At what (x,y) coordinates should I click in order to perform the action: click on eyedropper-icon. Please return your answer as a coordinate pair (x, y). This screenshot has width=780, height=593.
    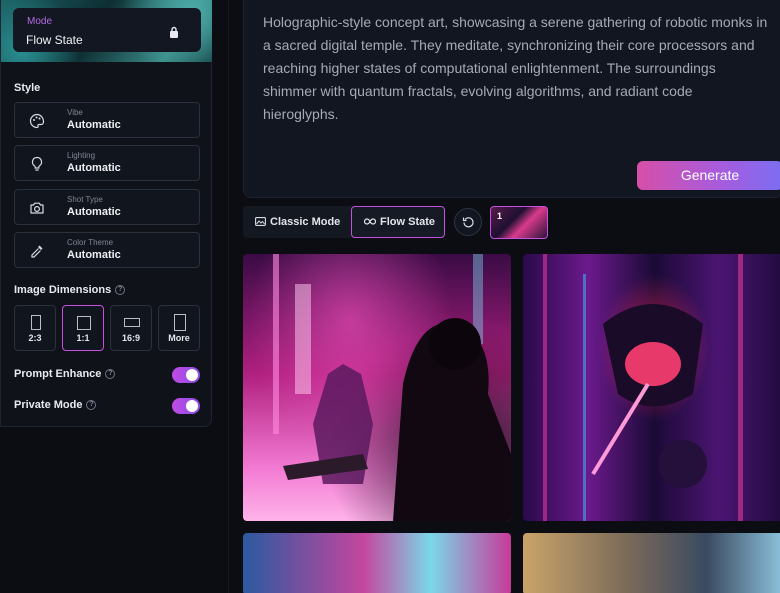
    Looking at the image, I should click on (37, 251).